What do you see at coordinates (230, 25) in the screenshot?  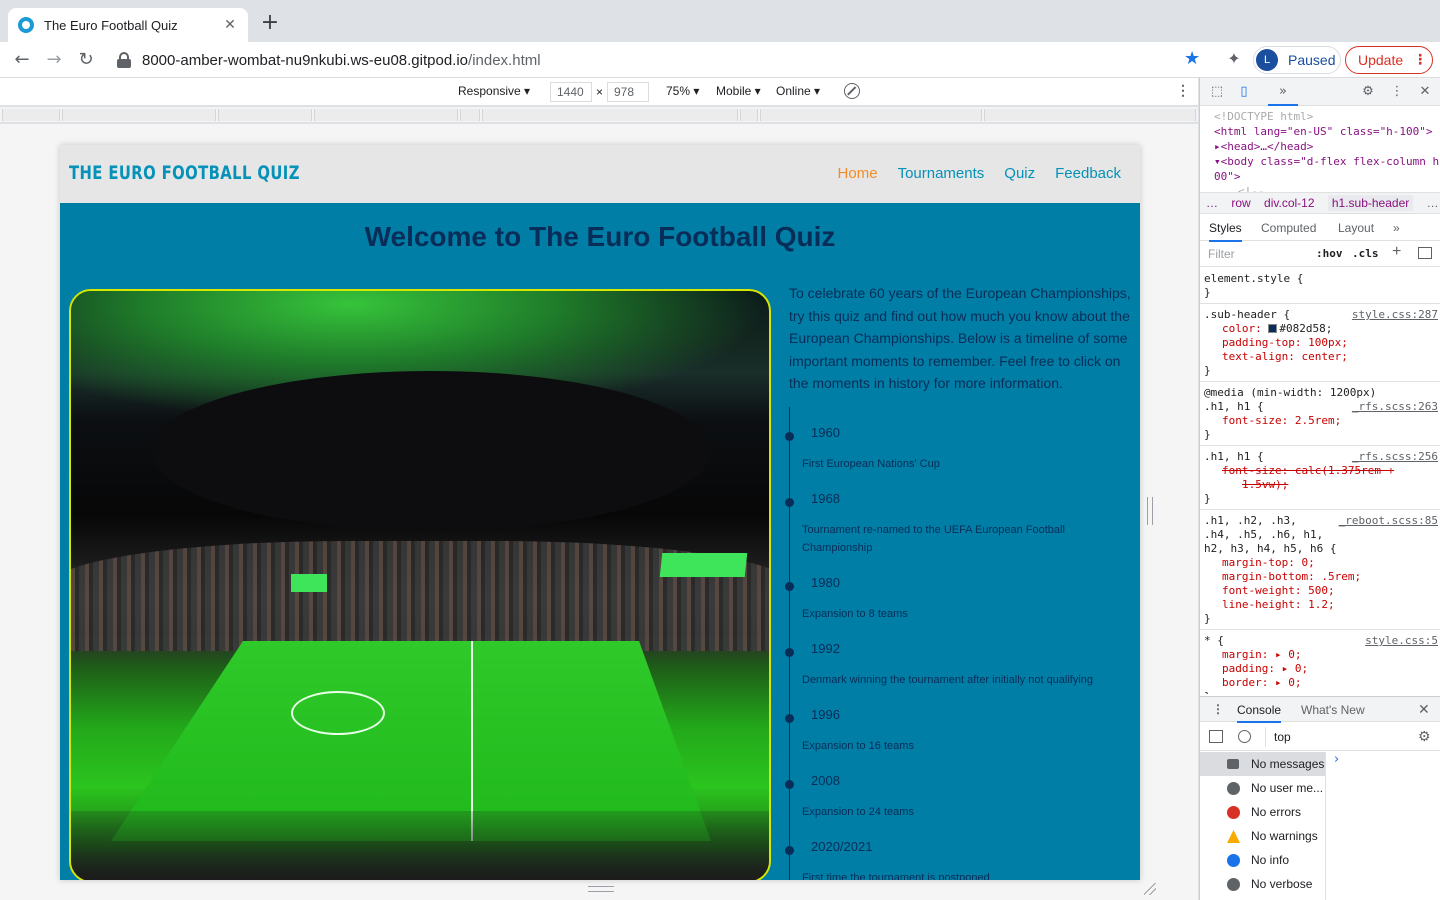 I see `close-tab-icon: ✕` at bounding box center [230, 25].